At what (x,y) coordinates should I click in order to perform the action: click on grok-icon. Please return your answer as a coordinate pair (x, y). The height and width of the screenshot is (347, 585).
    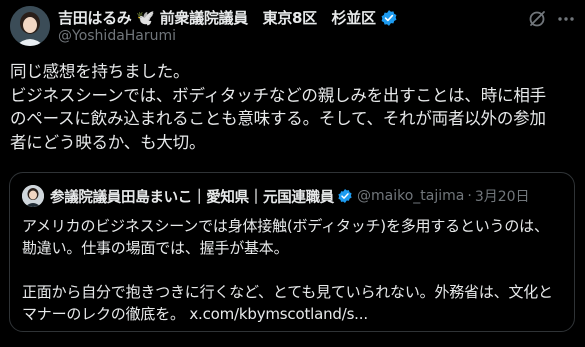
    Looking at the image, I should click on (537, 19).